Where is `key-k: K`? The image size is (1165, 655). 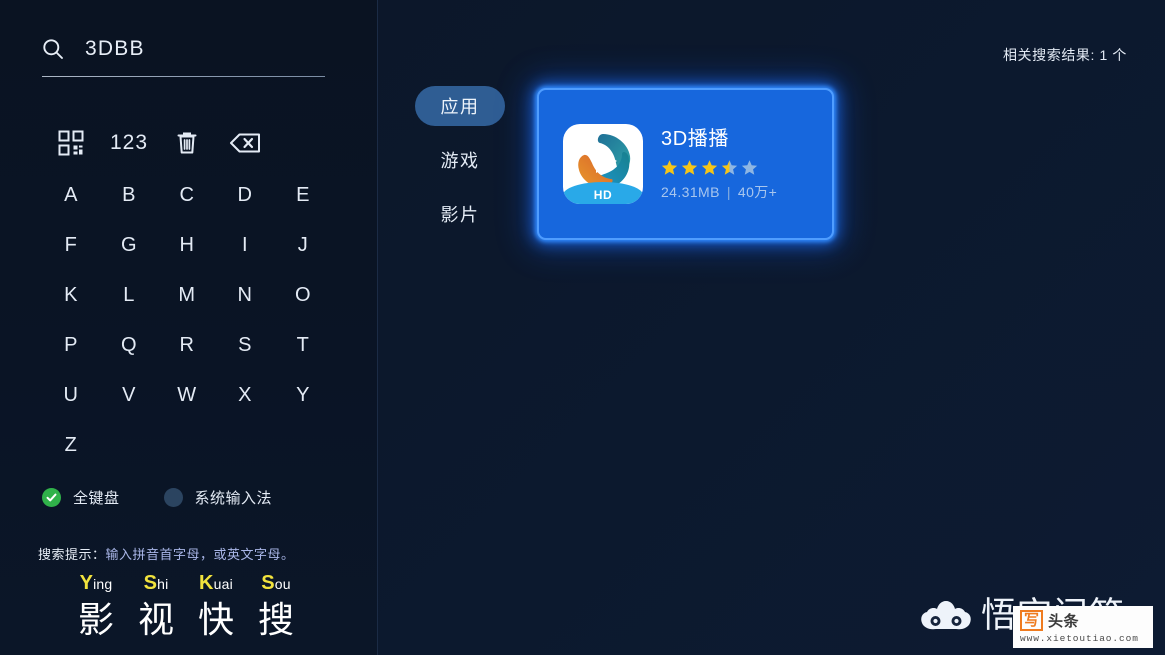
key-k: K is located at coordinates (71, 295).